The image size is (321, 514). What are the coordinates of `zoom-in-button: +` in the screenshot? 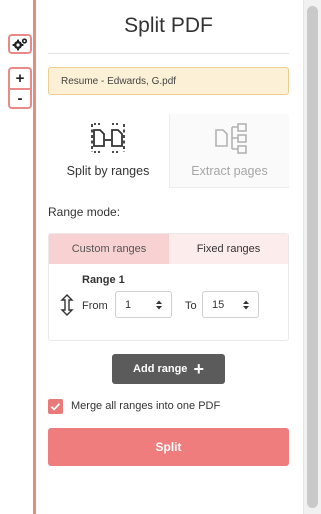 It's located at (20, 78).